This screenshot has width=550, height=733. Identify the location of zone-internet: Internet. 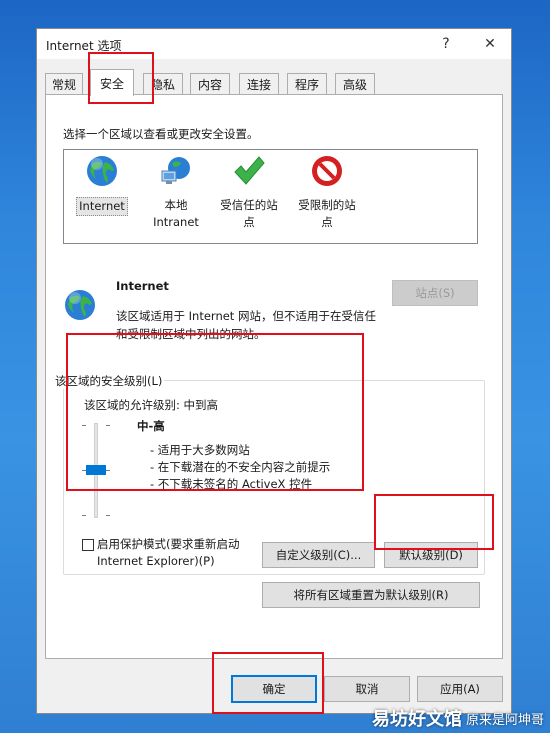
(102, 185).